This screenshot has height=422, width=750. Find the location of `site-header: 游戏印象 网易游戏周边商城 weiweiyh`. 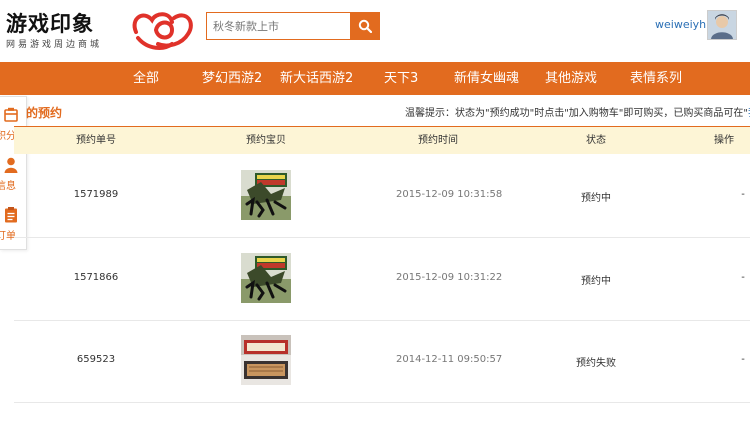

site-header: 游戏印象 网易游戏周边商城 weiweiyh is located at coordinates (375, 31).